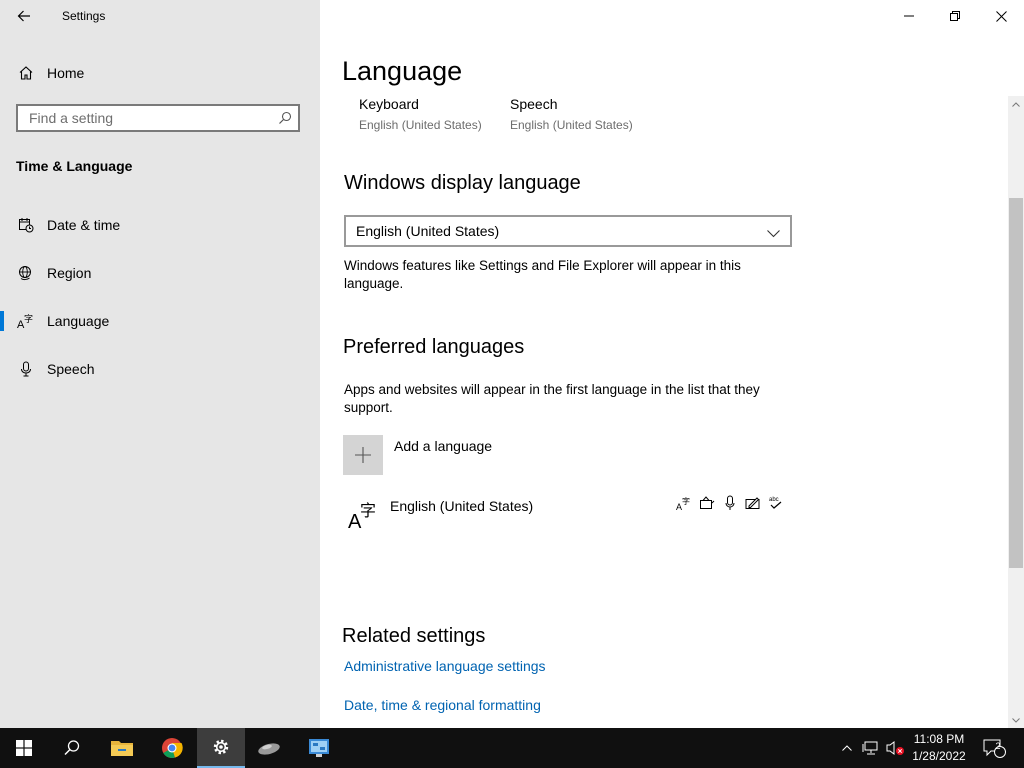  Describe the element at coordinates (443, 446) in the screenshot. I see `add-language-label: Add a language` at that location.